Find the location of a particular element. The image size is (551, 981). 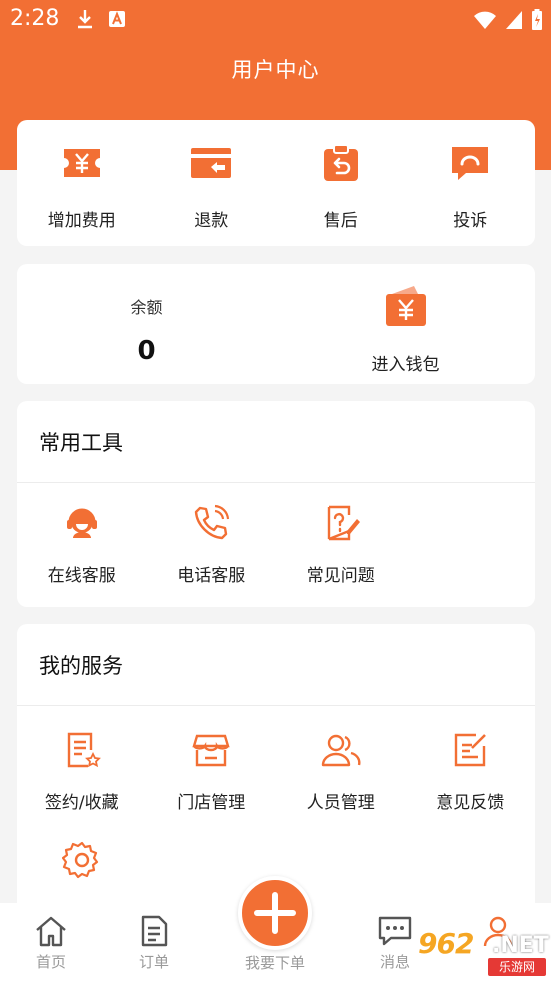

gear-icon is located at coordinates (79, 860).